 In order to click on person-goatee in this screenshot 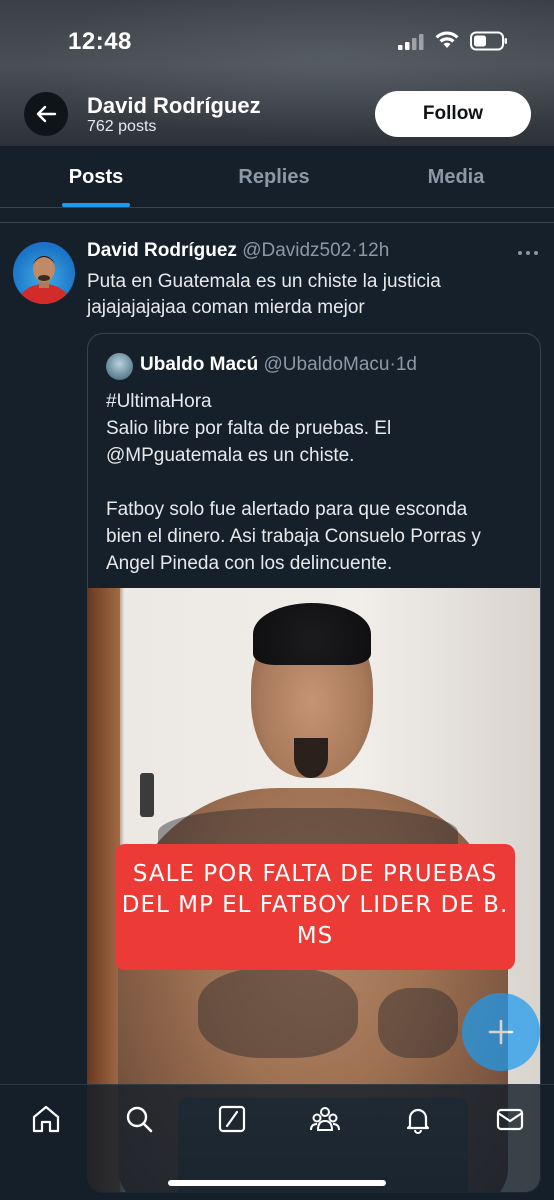, I will do `click(311, 758)`.